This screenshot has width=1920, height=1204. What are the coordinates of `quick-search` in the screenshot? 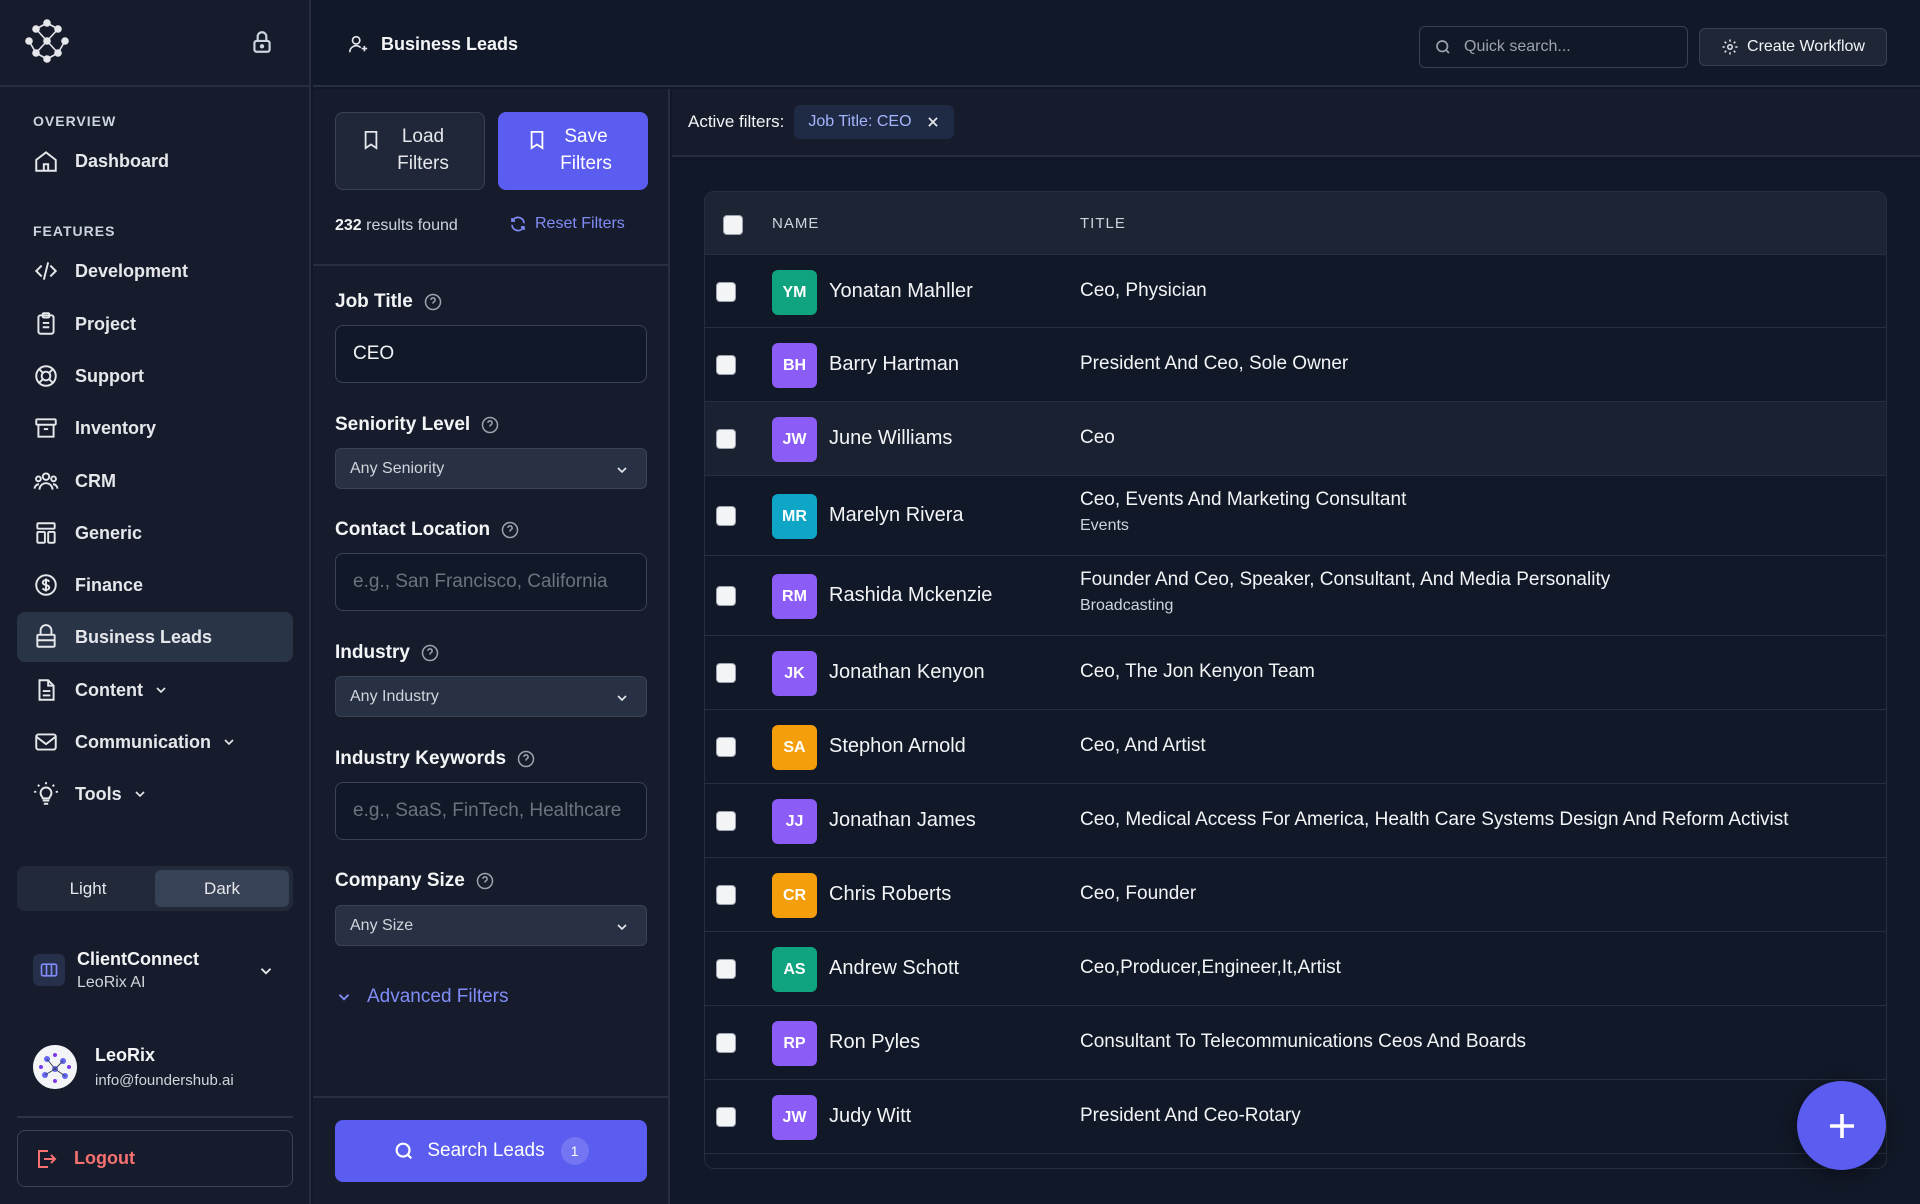 It's located at (1553, 47).